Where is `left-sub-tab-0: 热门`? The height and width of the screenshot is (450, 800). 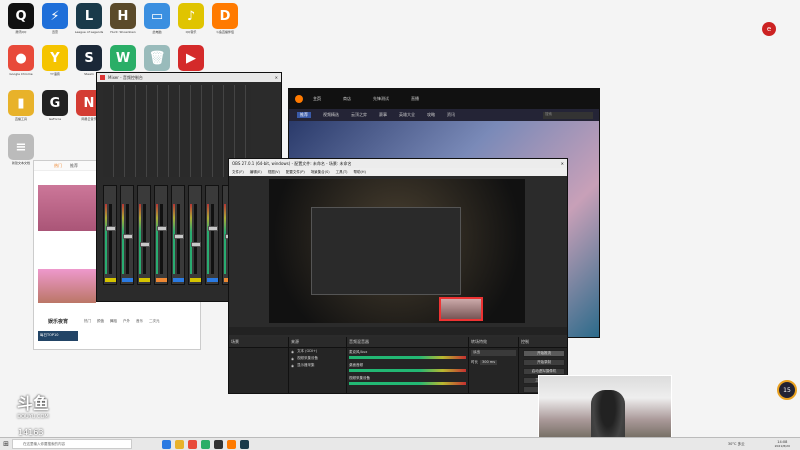 left-sub-tab-0: 热门 is located at coordinates (87, 321).